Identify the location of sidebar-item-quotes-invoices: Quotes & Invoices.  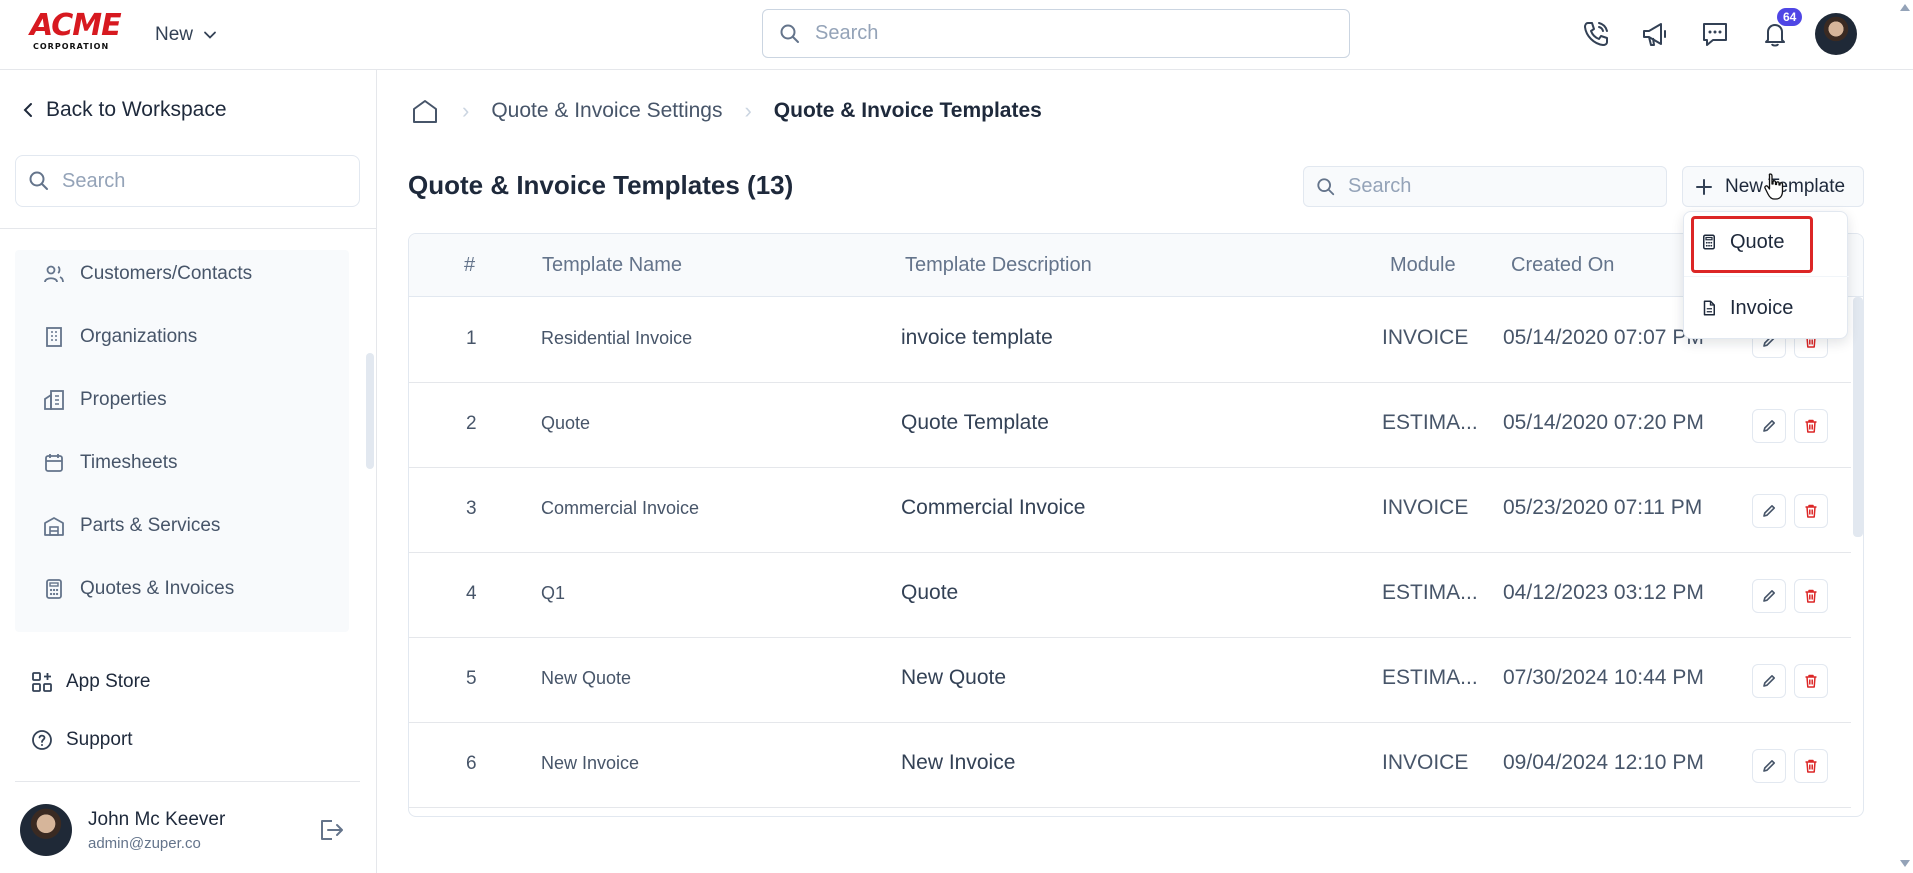
(138, 589).